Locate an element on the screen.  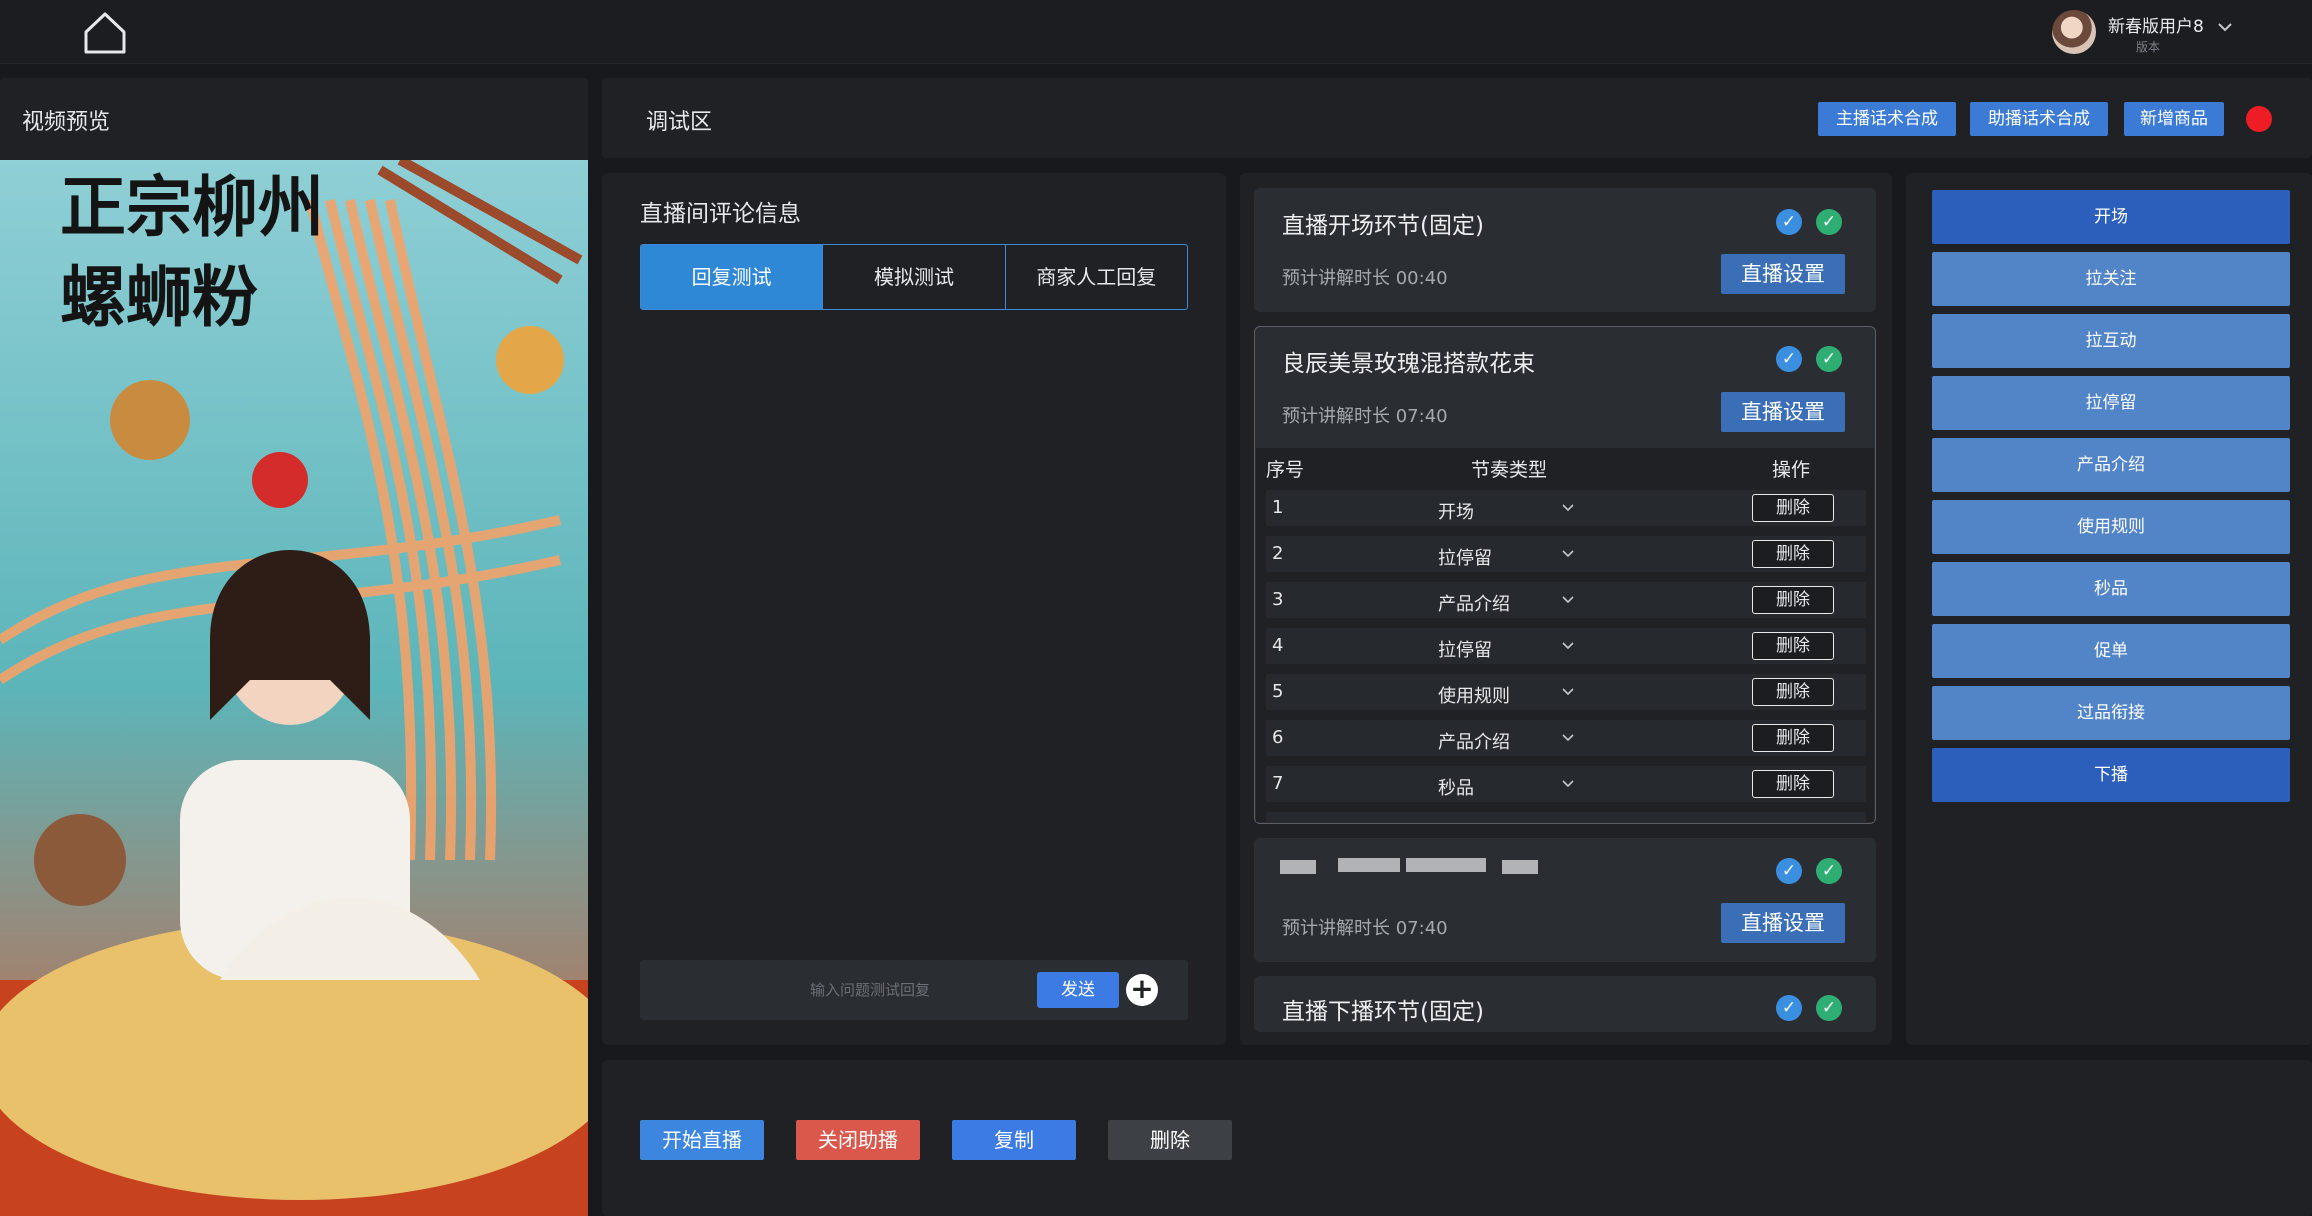
add-product-button: 新增商品 is located at coordinates (2174, 119).